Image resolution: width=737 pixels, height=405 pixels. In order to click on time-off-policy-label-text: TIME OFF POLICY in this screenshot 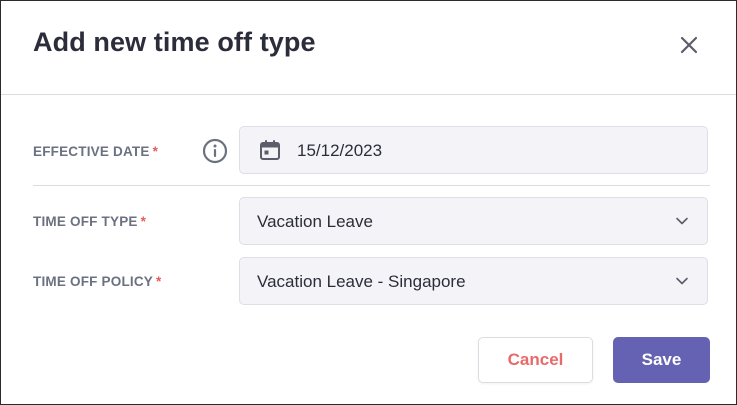, I will do `click(93, 281)`.